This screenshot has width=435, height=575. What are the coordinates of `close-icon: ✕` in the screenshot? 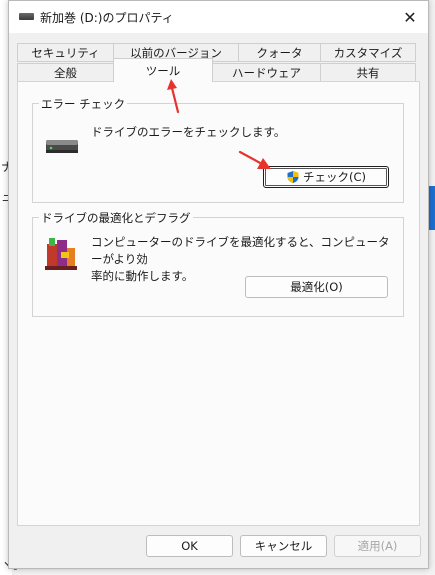 It's located at (410, 17).